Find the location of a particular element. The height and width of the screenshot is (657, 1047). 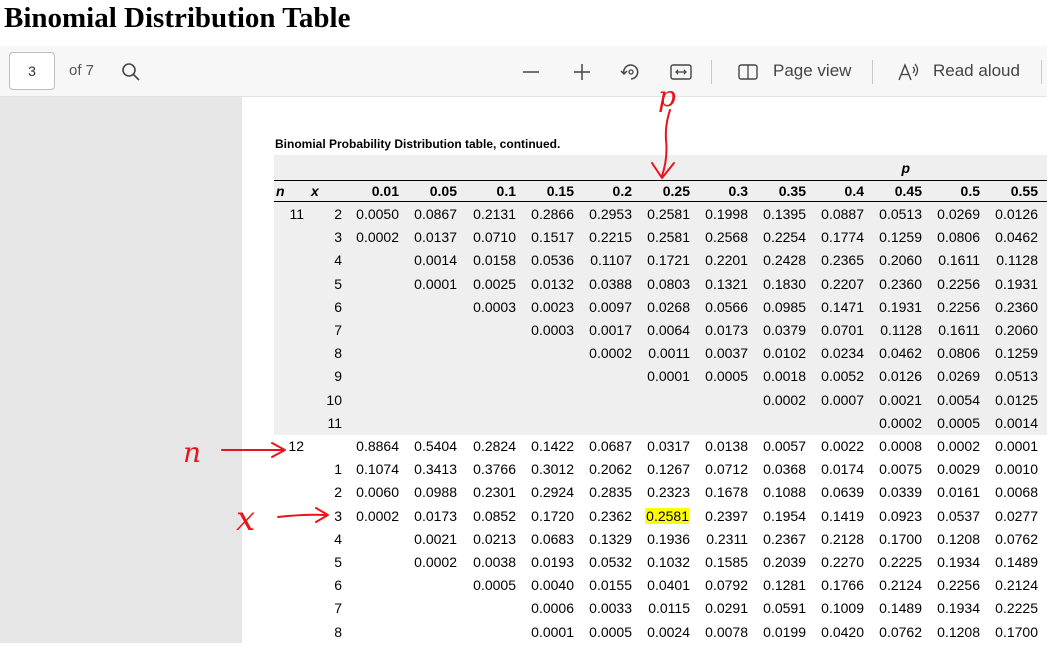

zoom-in-icon is located at coordinates (582, 72).